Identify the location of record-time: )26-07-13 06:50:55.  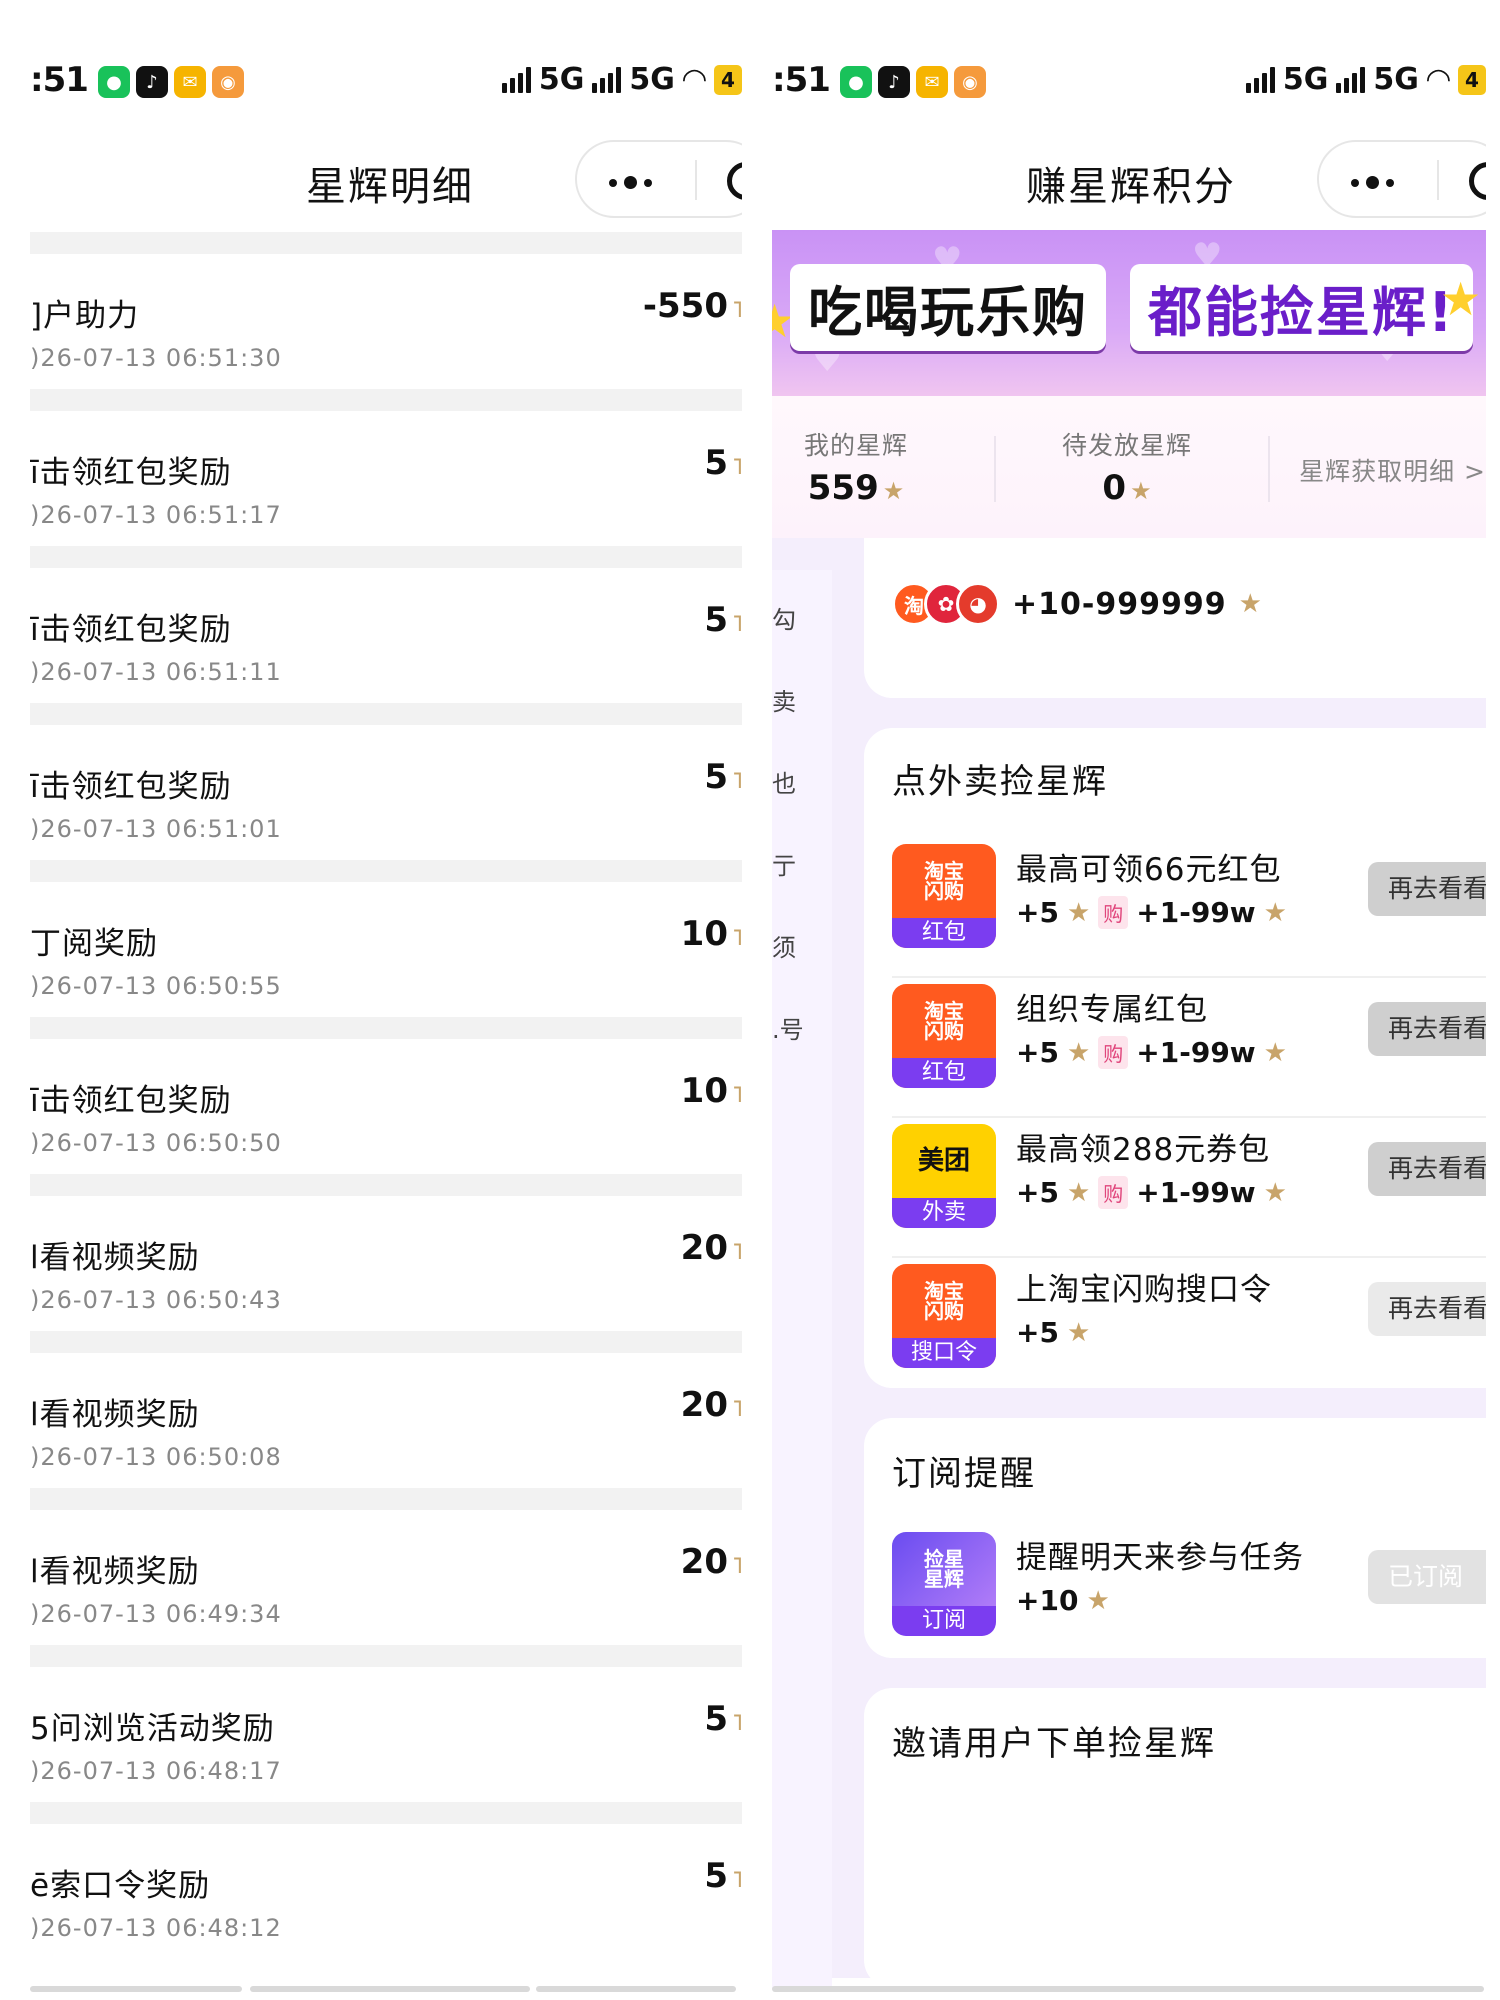
(156, 986).